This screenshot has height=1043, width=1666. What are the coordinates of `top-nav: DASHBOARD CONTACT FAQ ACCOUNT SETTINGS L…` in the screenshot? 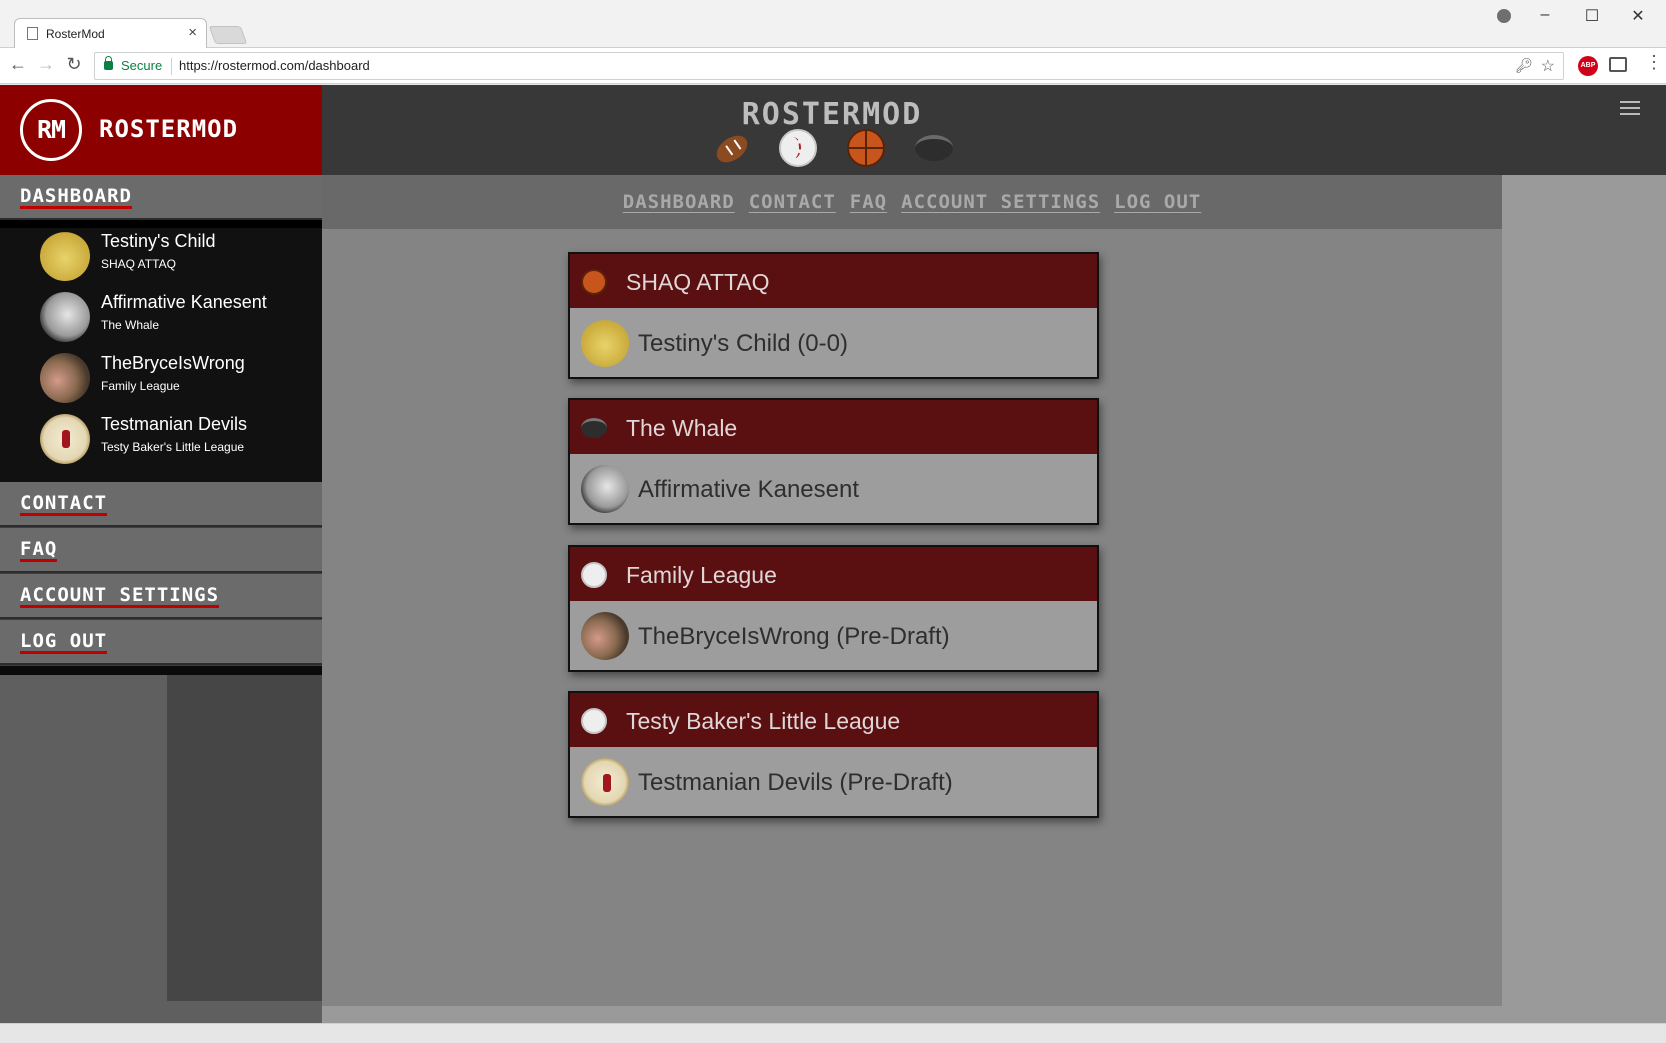 It's located at (912, 202).